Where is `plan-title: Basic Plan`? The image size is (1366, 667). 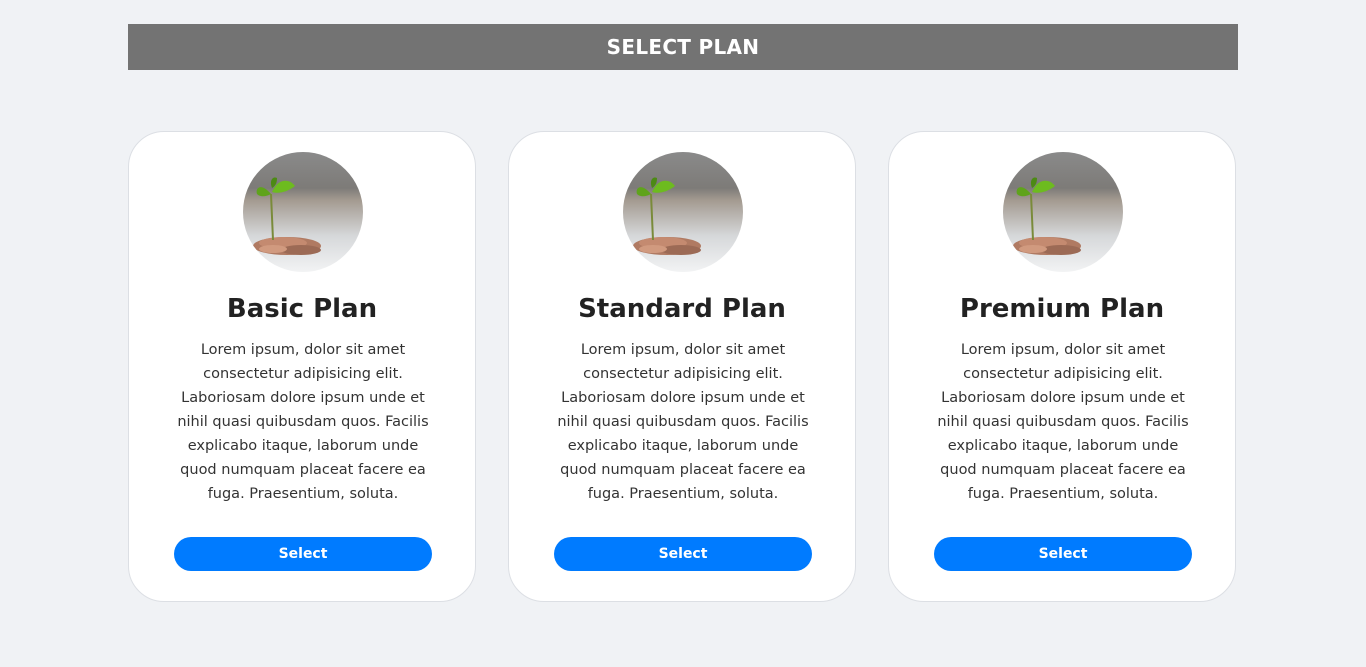
plan-title: Basic Plan is located at coordinates (302, 309).